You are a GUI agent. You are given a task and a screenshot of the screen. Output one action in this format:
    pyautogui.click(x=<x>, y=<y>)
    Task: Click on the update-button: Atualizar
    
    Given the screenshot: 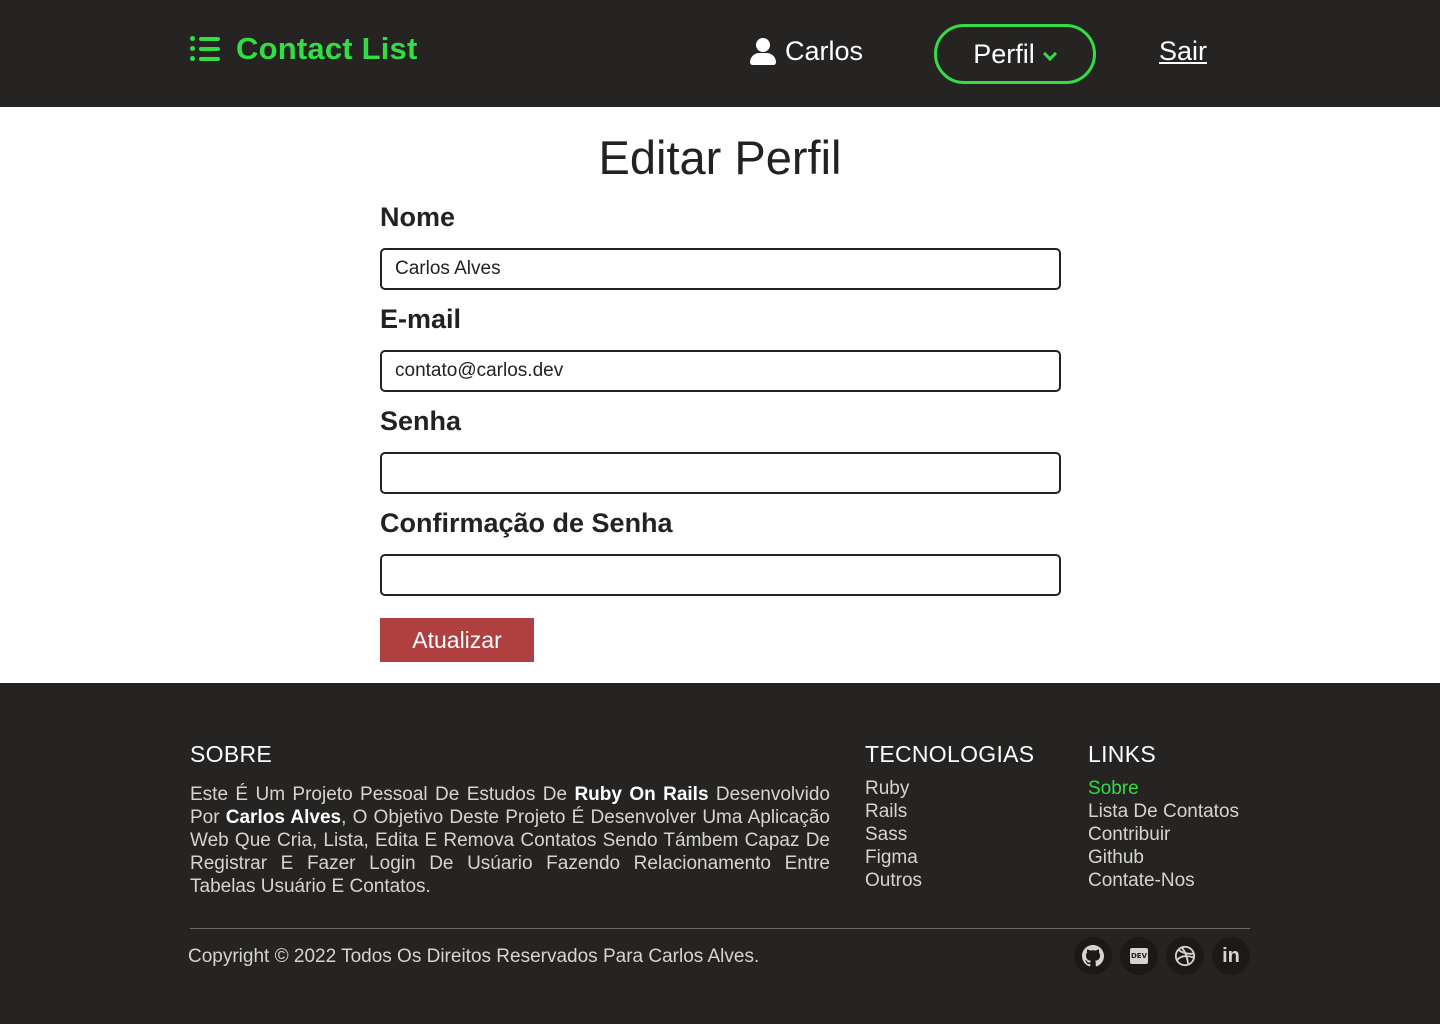 What is the action you would take?
    pyautogui.click(x=457, y=640)
    